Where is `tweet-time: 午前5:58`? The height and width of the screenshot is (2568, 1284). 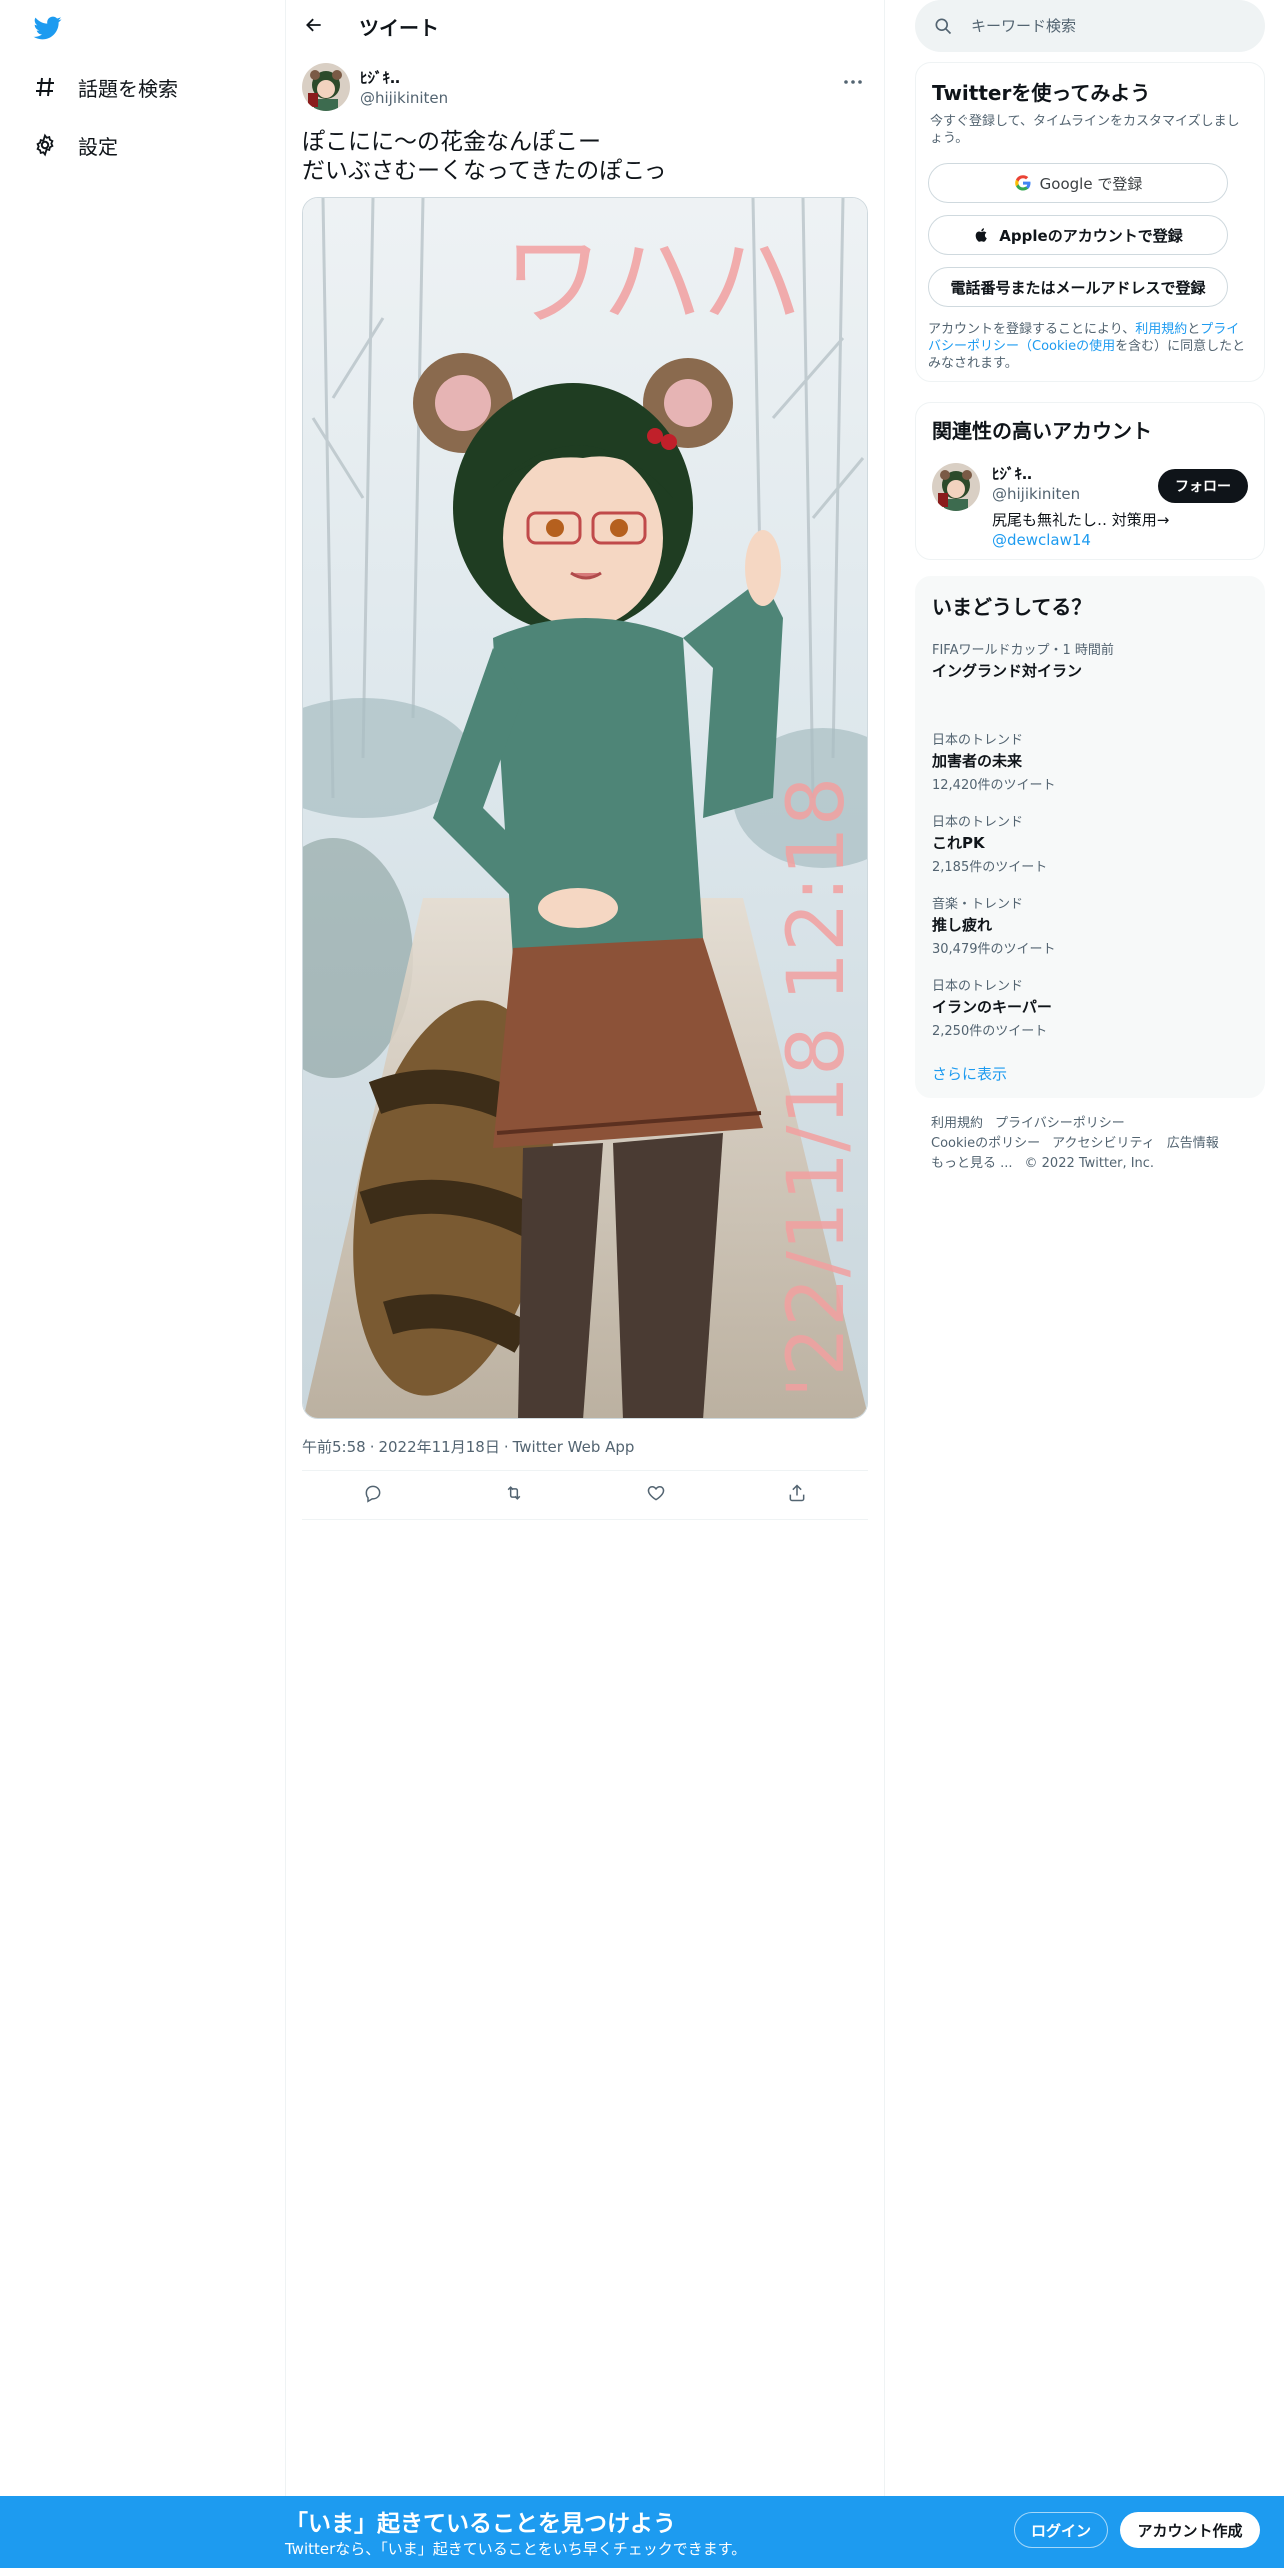
tweet-time: 午前5:58 is located at coordinates (334, 1447).